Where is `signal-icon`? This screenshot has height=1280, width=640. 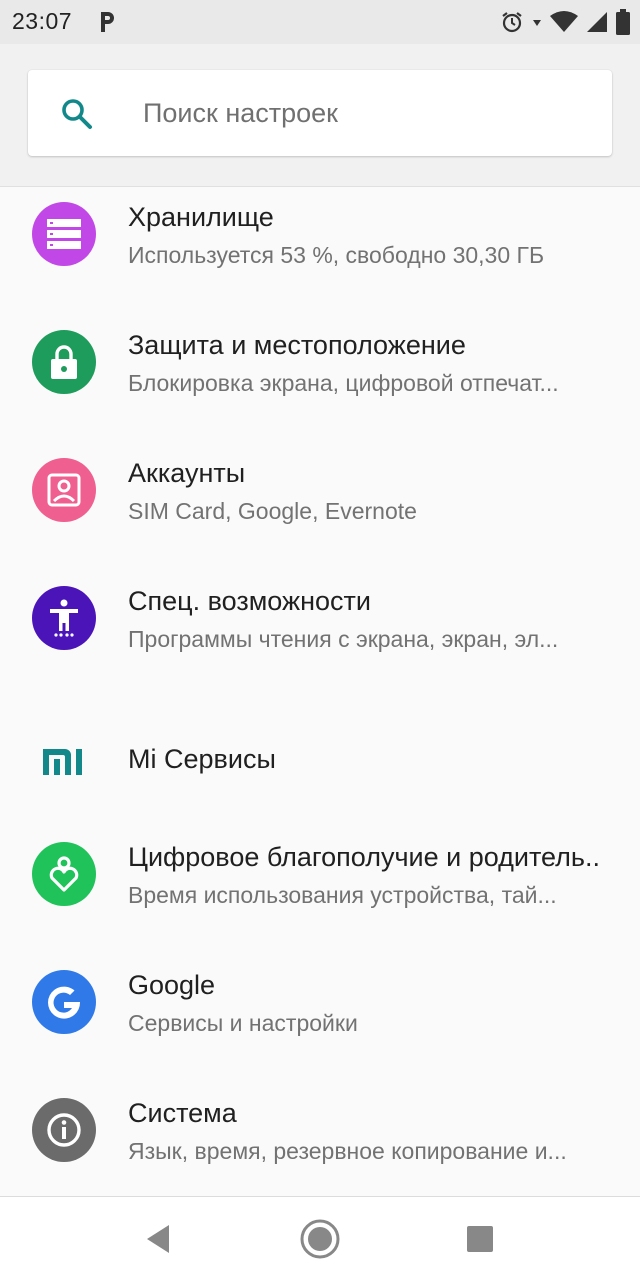 signal-icon is located at coordinates (597, 22).